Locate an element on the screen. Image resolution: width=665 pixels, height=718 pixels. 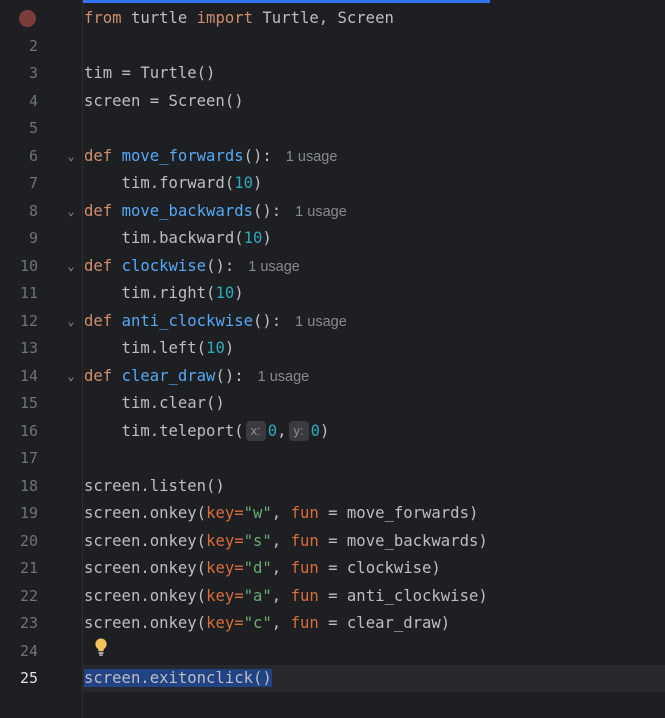
code-text: tim.forward( is located at coordinates (159, 183).